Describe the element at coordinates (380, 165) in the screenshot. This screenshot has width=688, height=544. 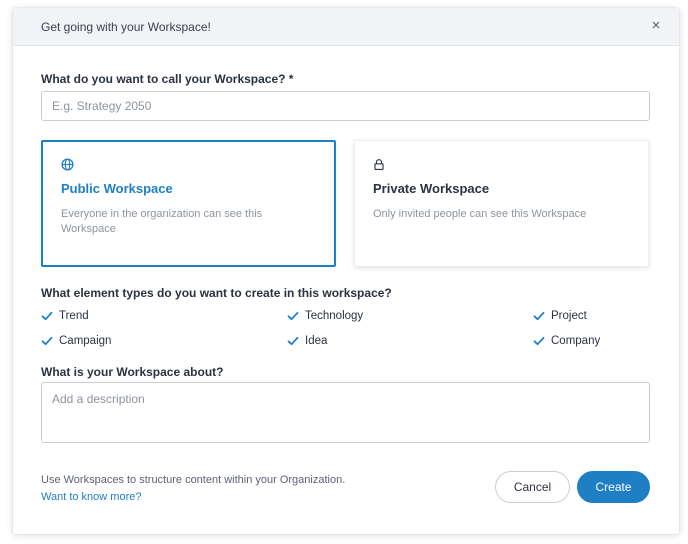
I see `lock-icon` at that location.